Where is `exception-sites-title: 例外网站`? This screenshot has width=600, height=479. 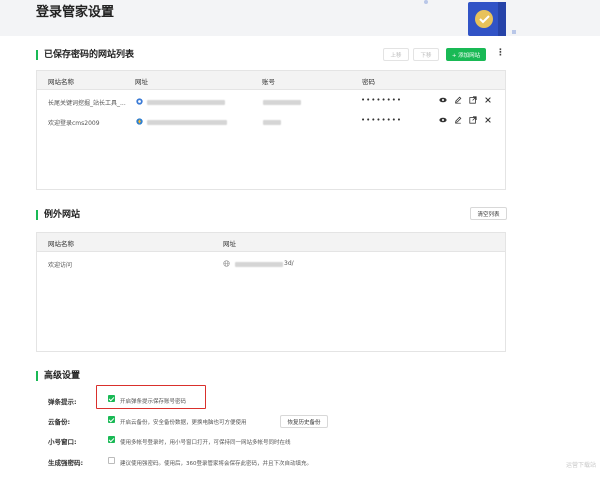
exception-sites-title: 例外网站 is located at coordinates (58, 215).